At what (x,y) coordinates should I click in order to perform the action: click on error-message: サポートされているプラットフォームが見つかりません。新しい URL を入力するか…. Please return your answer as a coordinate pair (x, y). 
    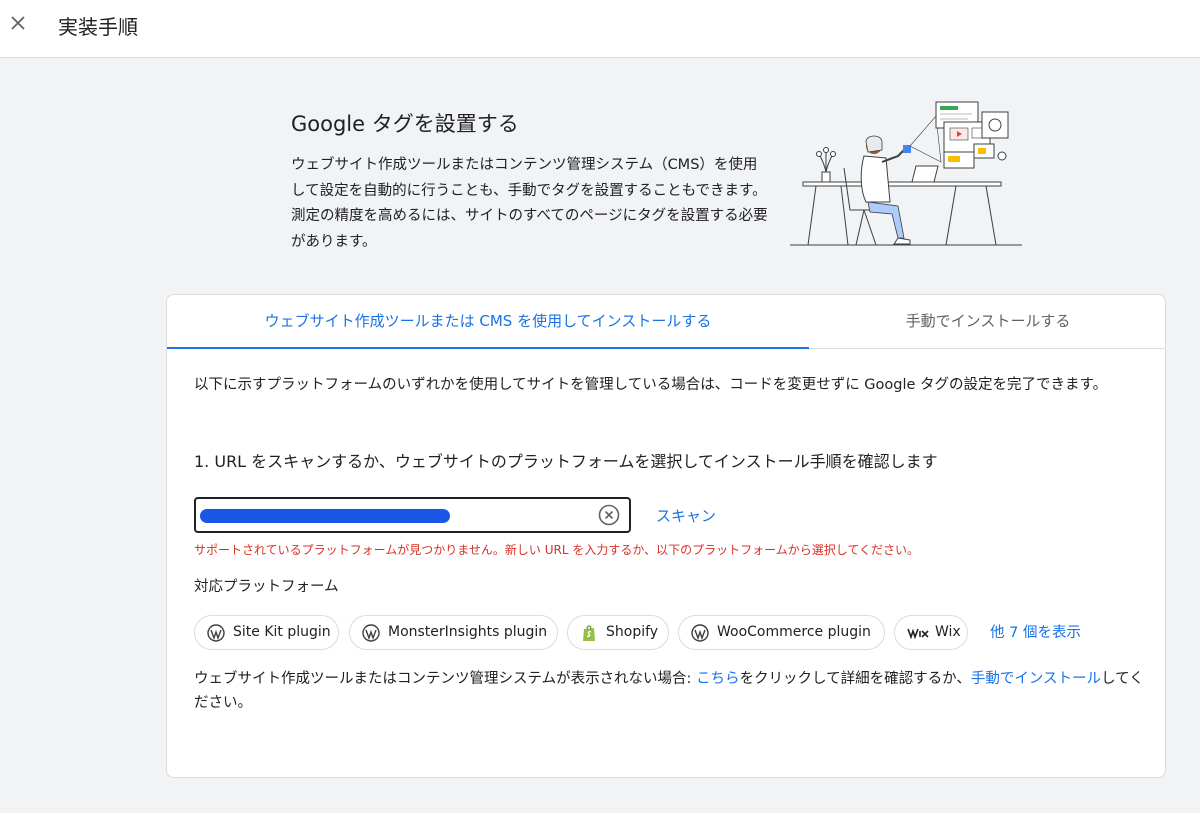
    Looking at the image, I should click on (557, 550).